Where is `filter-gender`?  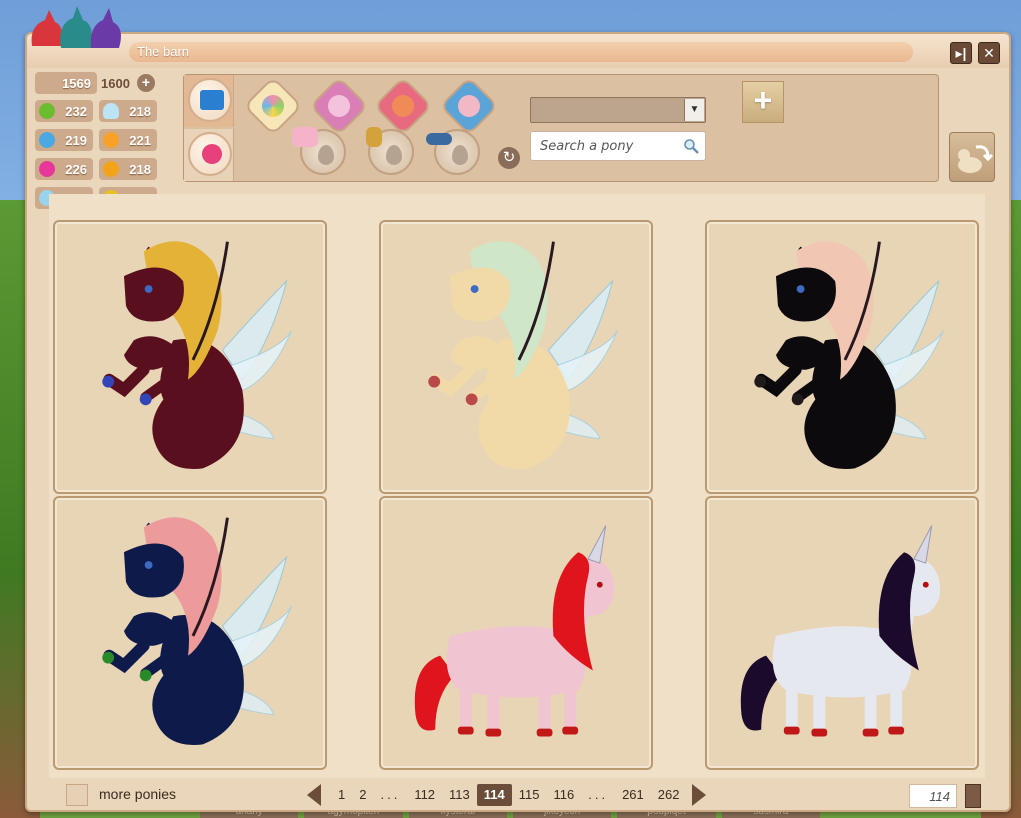
filter-gender is located at coordinates (339, 106).